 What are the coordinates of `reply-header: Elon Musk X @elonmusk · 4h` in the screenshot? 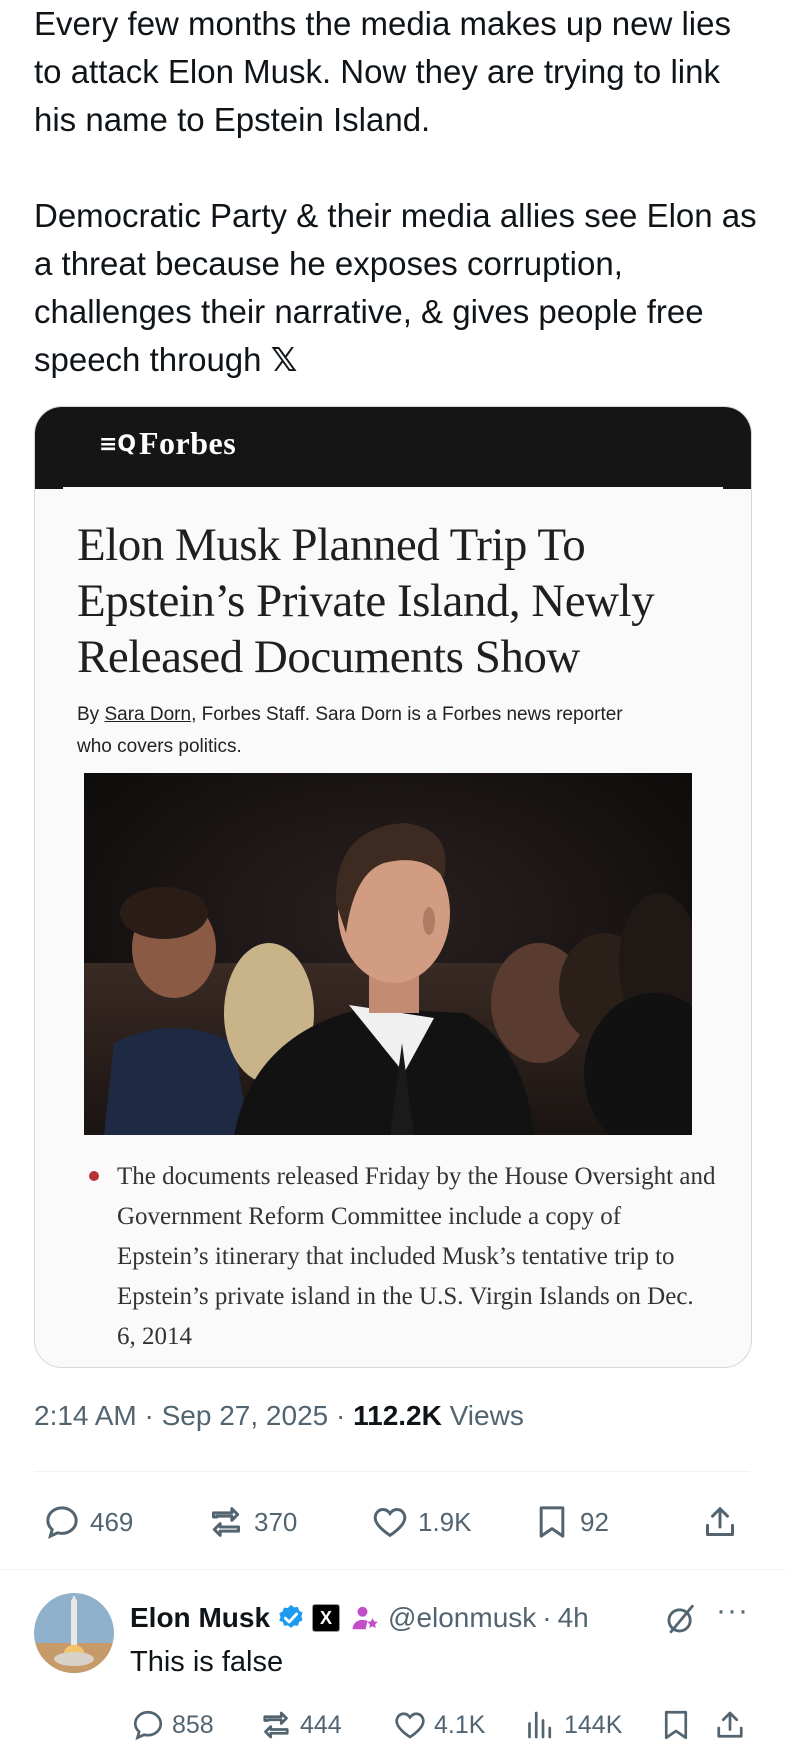 It's located at (359, 1618).